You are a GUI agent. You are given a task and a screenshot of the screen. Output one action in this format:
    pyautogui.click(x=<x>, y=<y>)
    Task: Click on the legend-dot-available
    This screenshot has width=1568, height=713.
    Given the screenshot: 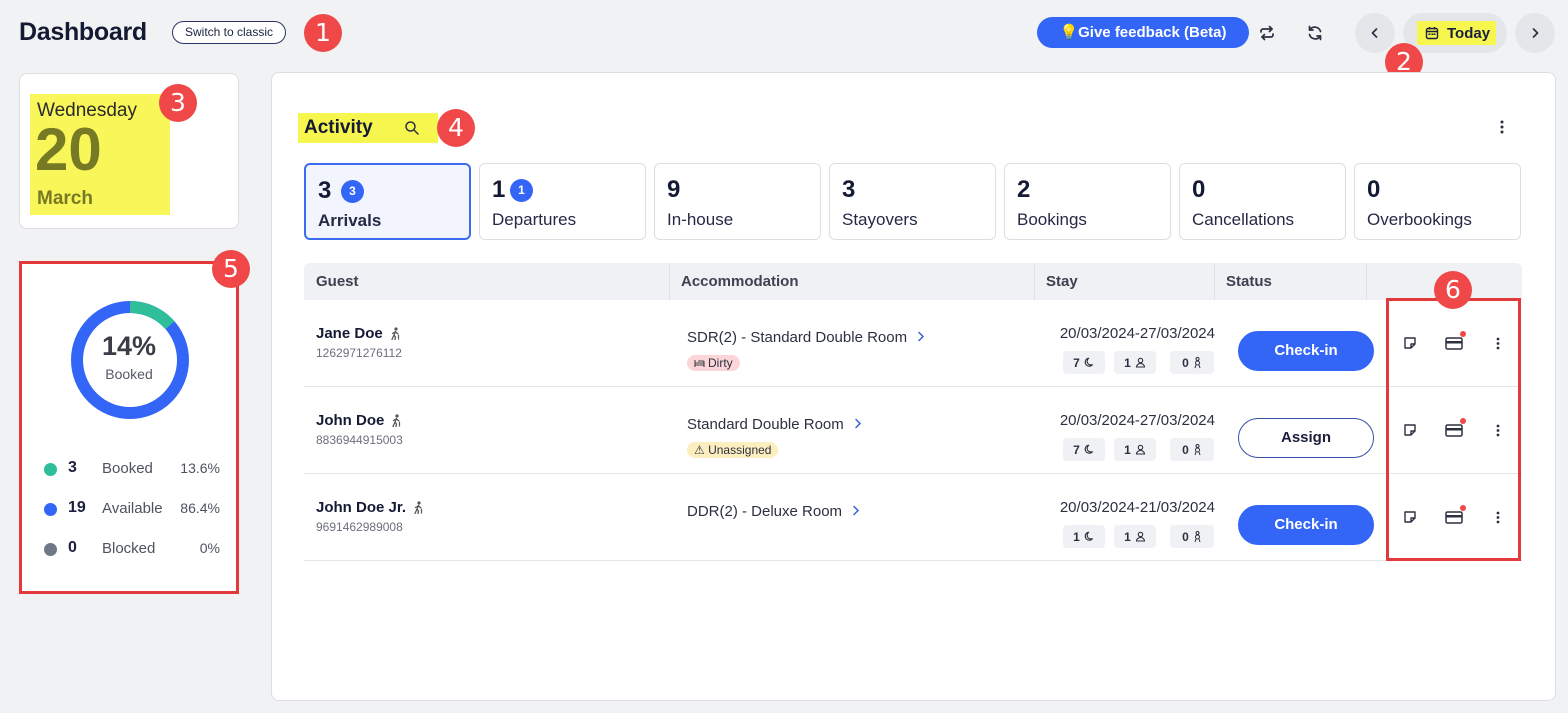 What is the action you would take?
    pyautogui.click(x=50, y=509)
    